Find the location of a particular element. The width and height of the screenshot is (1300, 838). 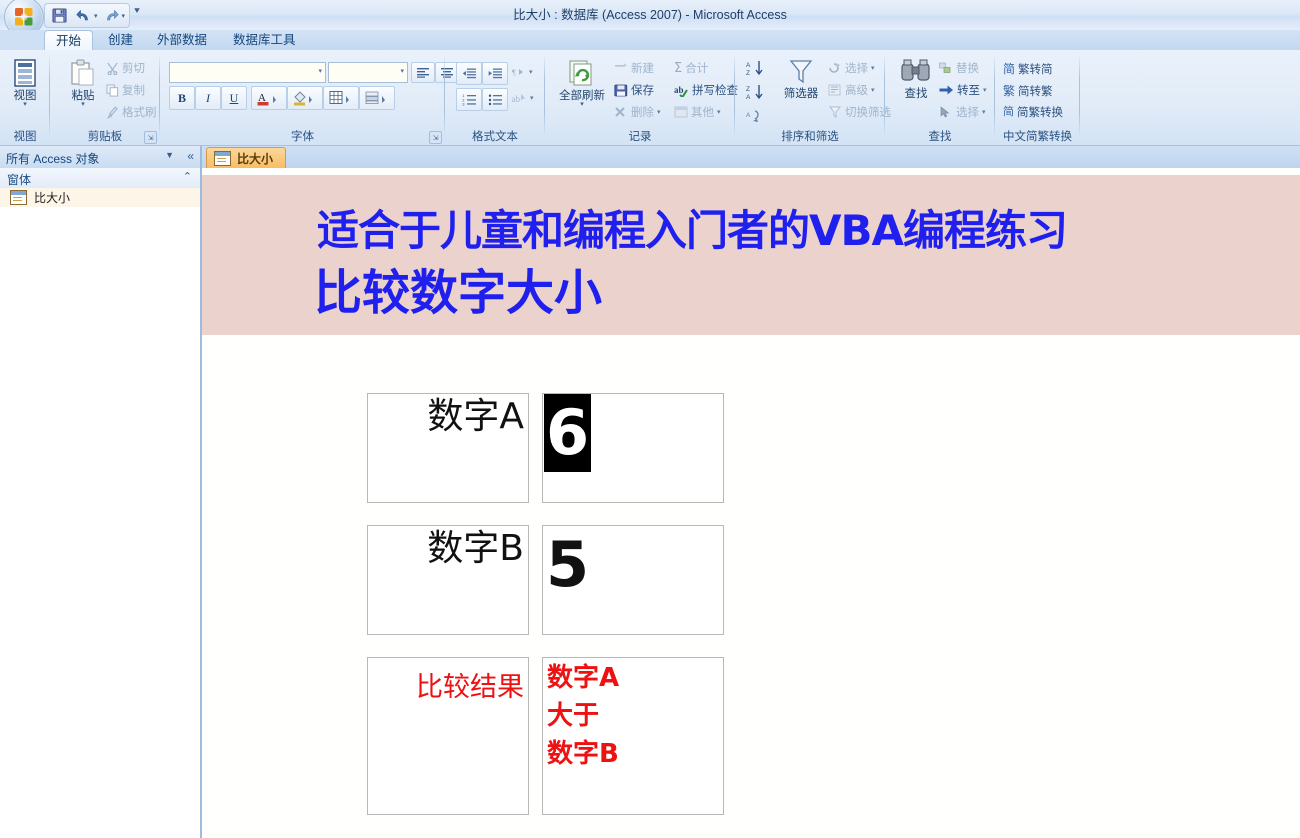

refresh-all-dropdown-caret: ▾ is located at coordinates (582, 104).